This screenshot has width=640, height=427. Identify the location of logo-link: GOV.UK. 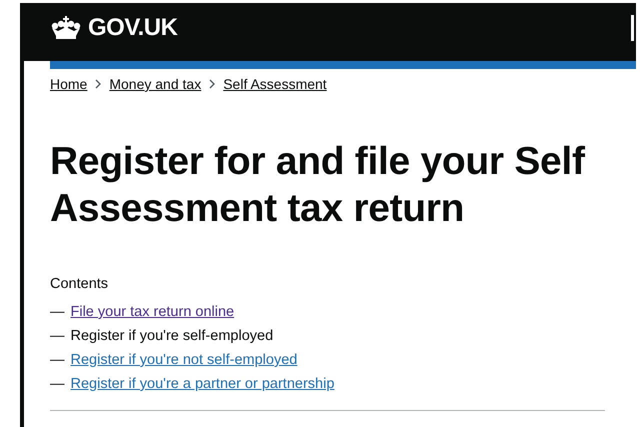
(133, 28).